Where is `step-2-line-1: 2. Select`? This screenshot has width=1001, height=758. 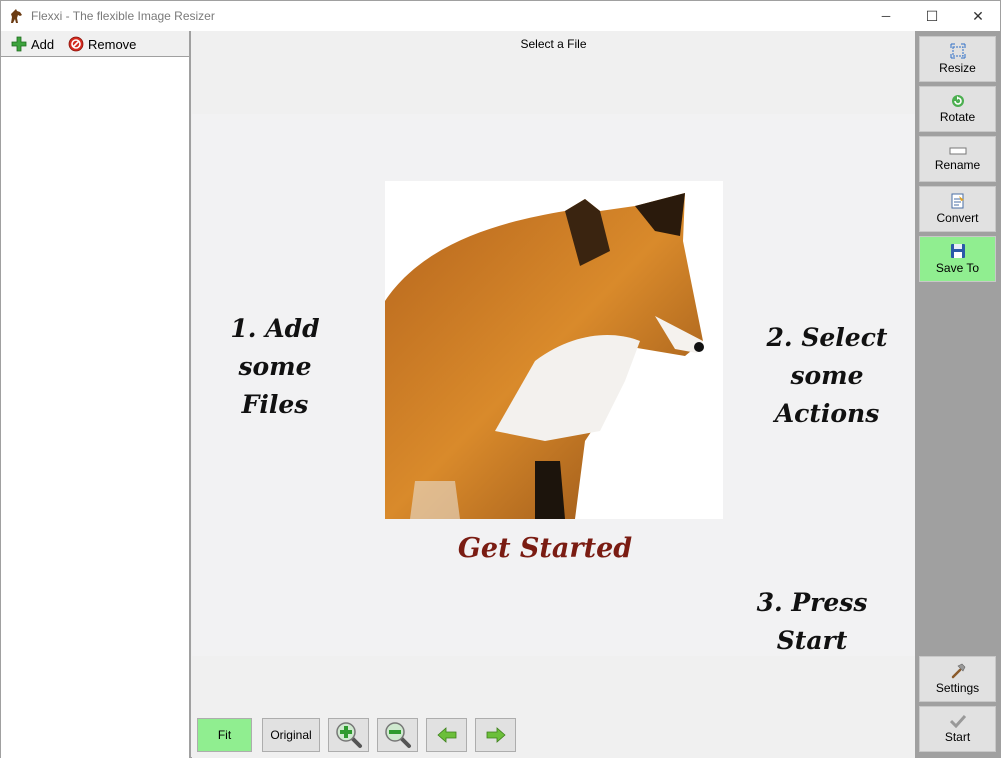
step-2-line-1: 2. Select is located at coordinates (827, 337).